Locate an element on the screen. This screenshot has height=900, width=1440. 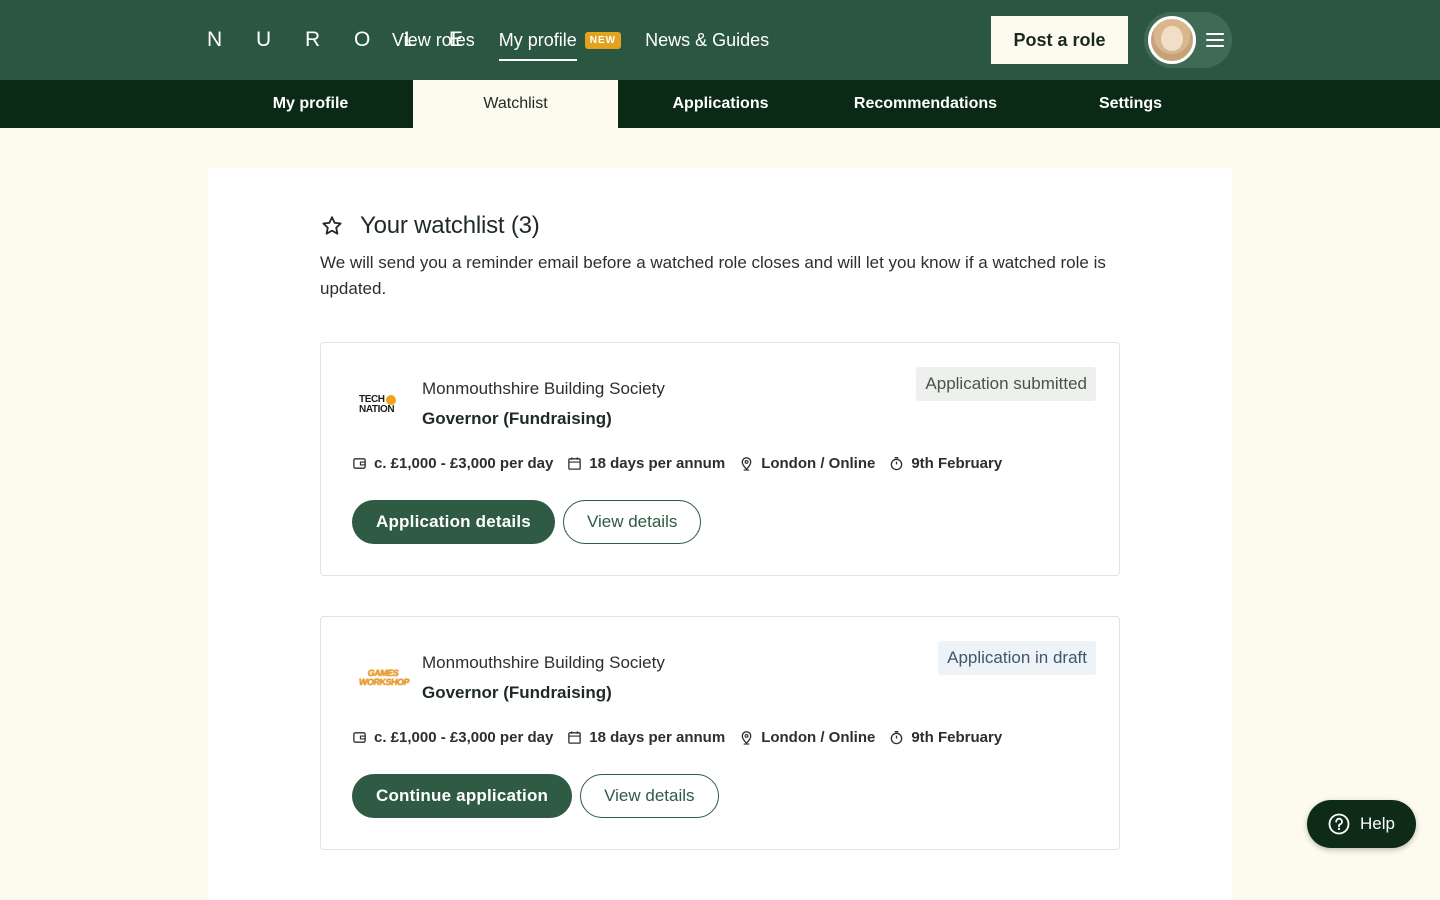
tab-settings: Settings is located at coordinates (1130, 104).